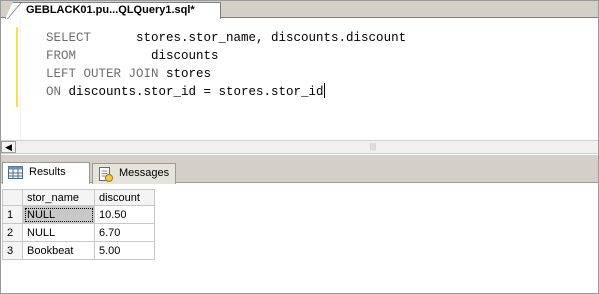 The width and height of the screenshot is (599, 294). What do you see at coordinates (102, 74) in the screenshot?
I see `sql-keyword: LEFT OUTER JOIN` at bounding box center [102, 74].